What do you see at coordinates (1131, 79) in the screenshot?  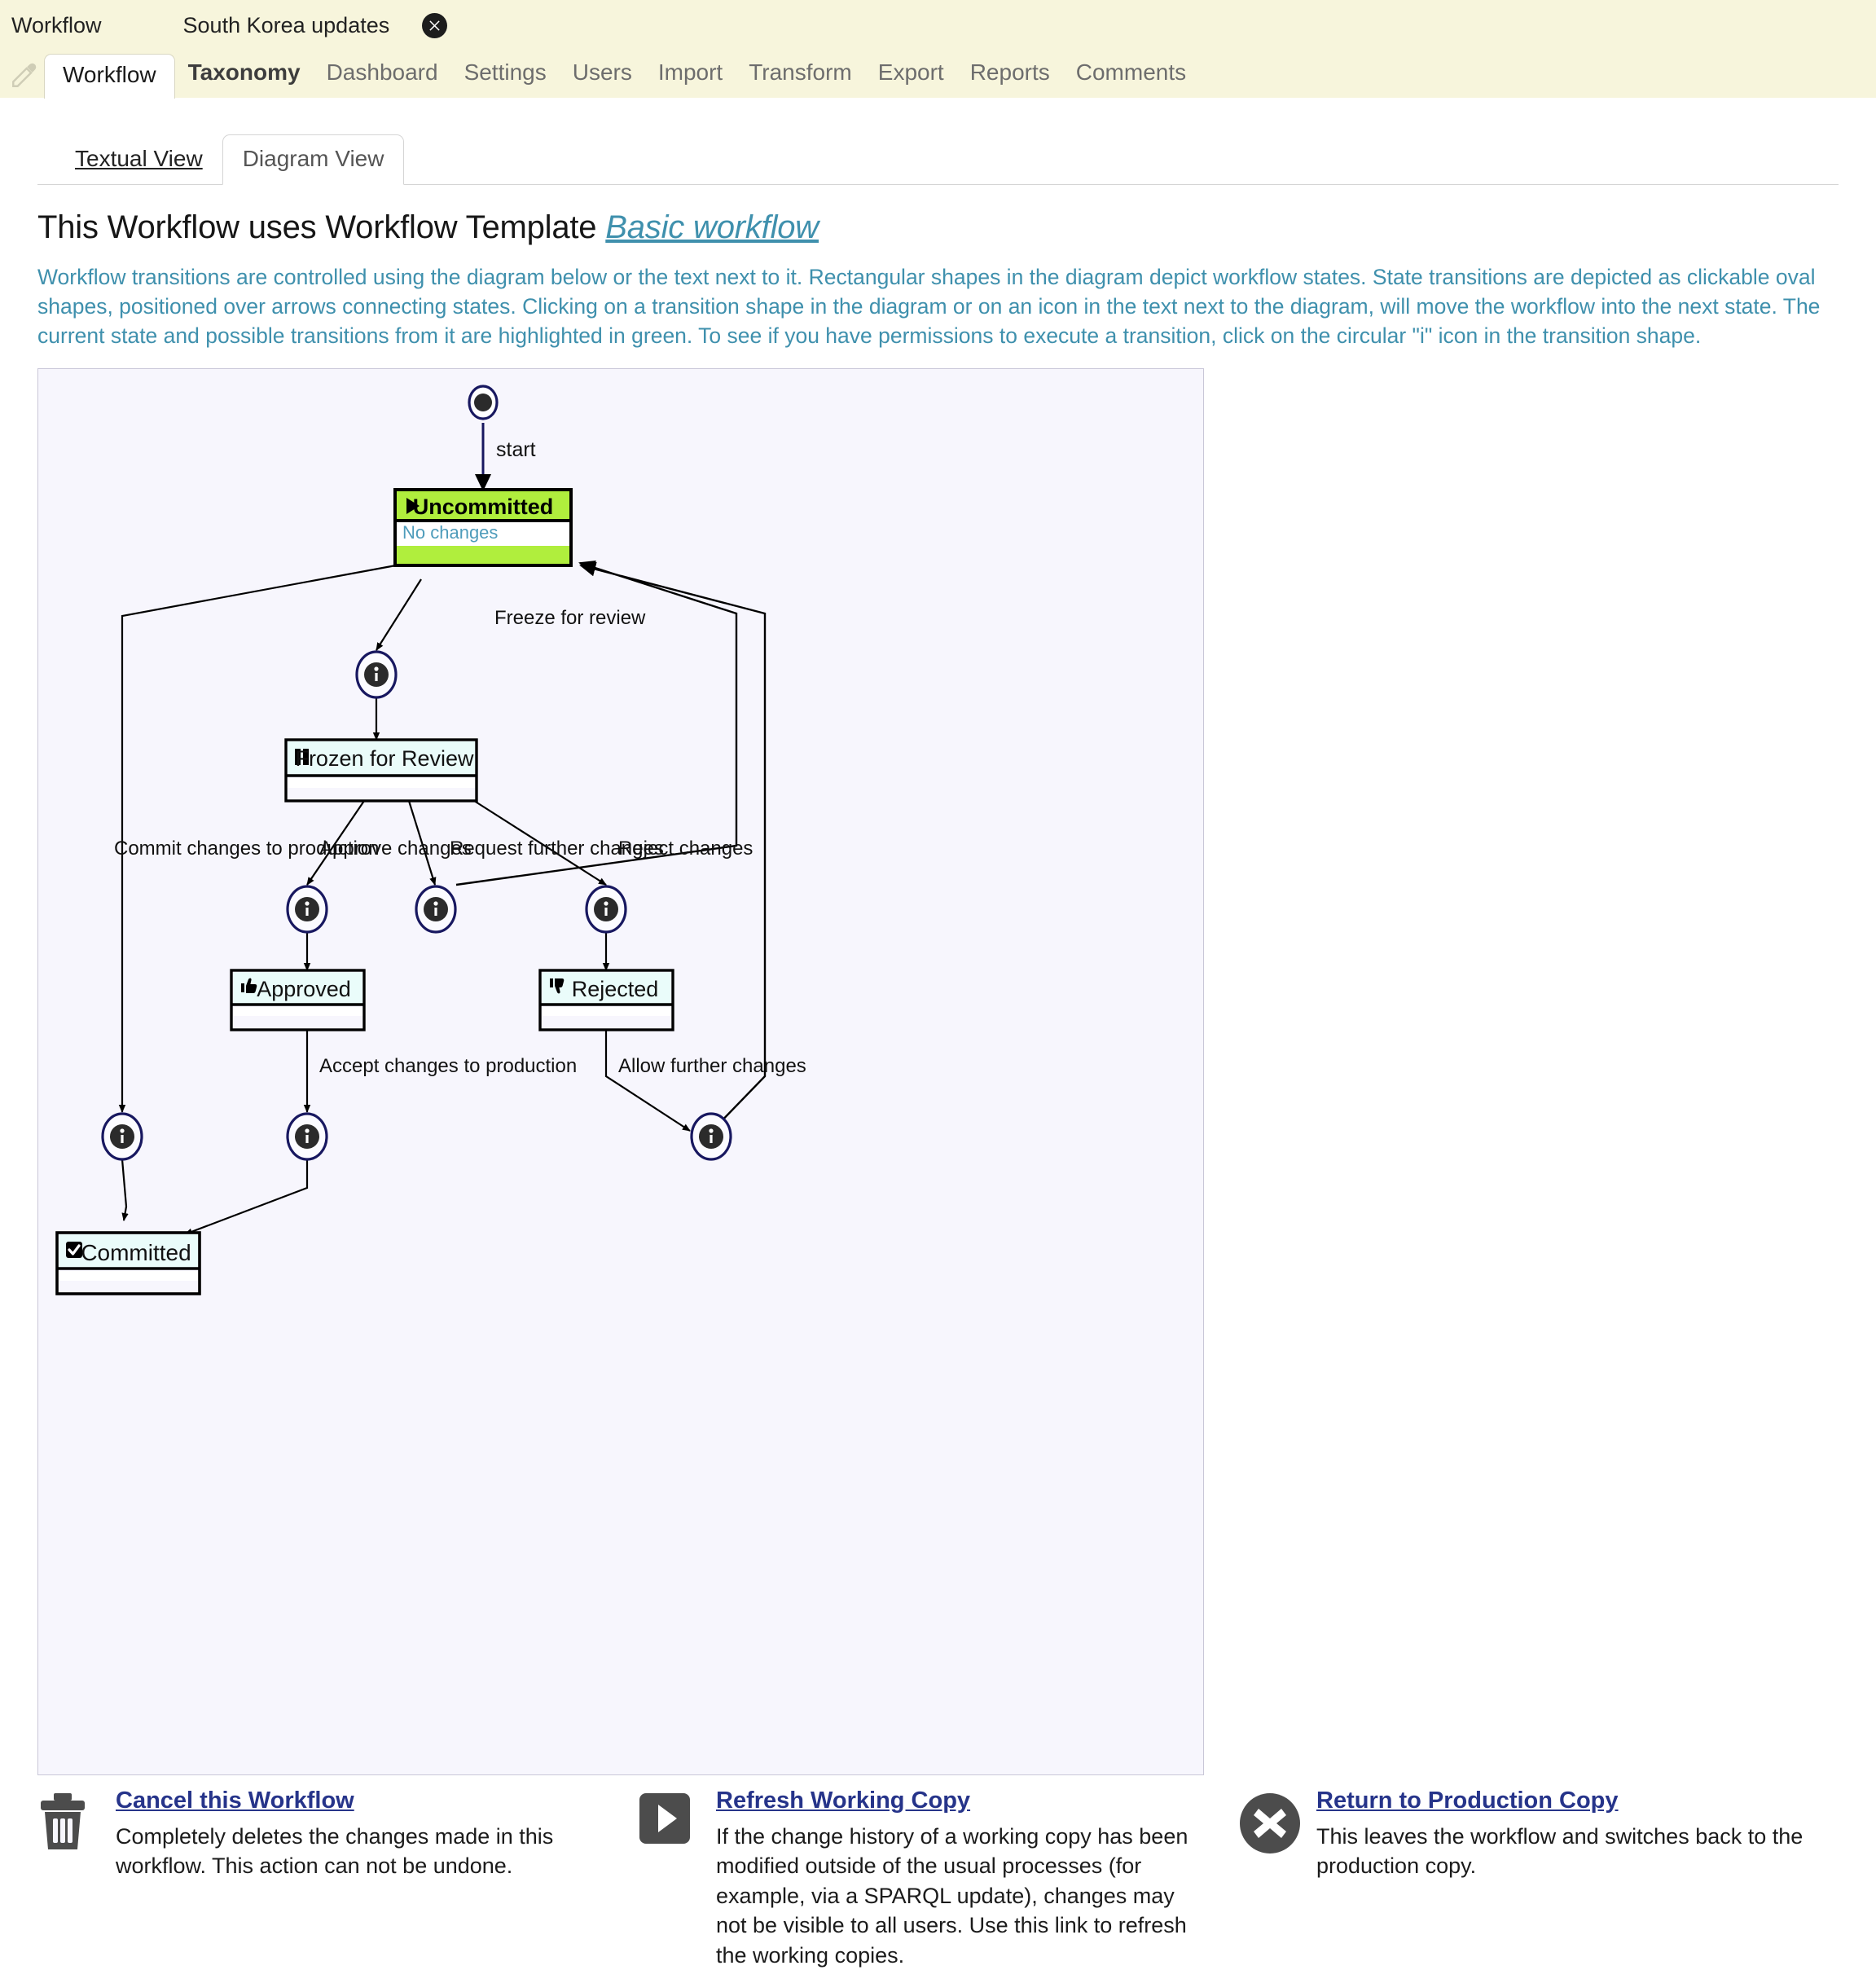 I see `tab-comments: Comments` at bounding box center [1131, 79].